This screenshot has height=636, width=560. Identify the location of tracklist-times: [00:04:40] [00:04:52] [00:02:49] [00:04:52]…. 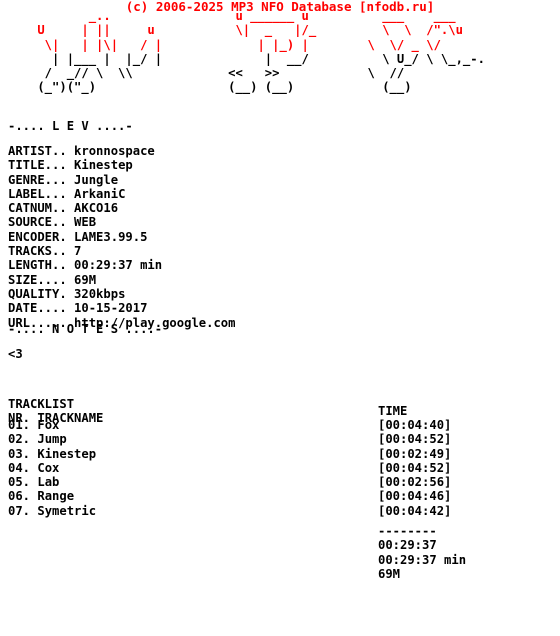
(414, 468).